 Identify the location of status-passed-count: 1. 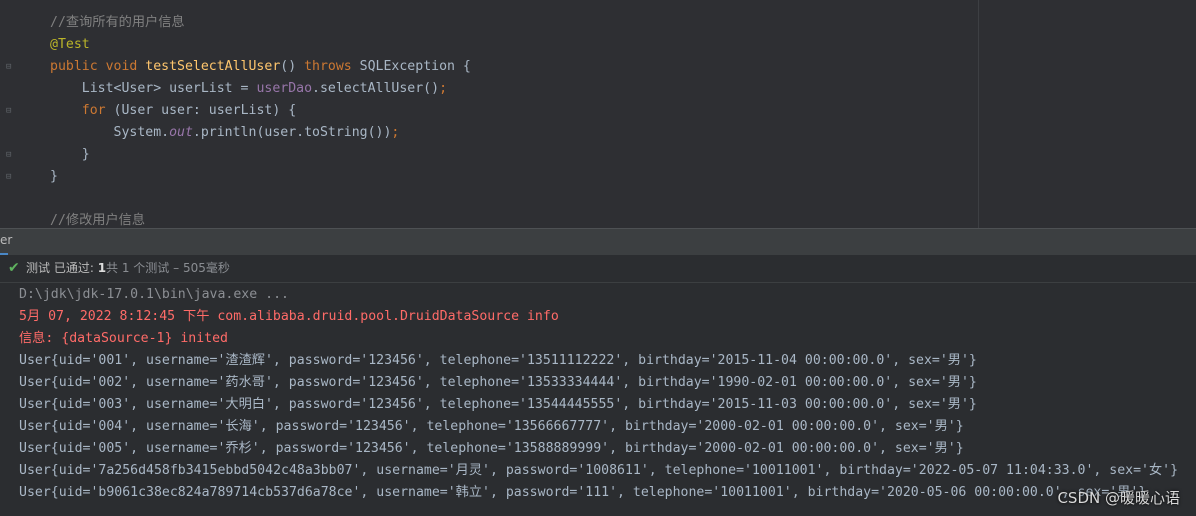
(102, 268).